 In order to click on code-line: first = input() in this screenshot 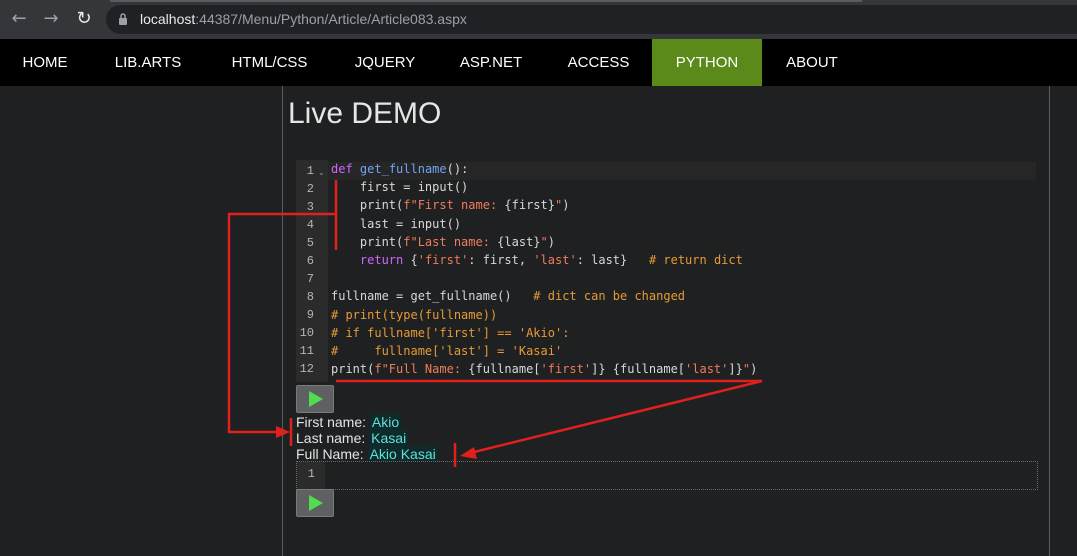, I will do `click(400, 187)`.